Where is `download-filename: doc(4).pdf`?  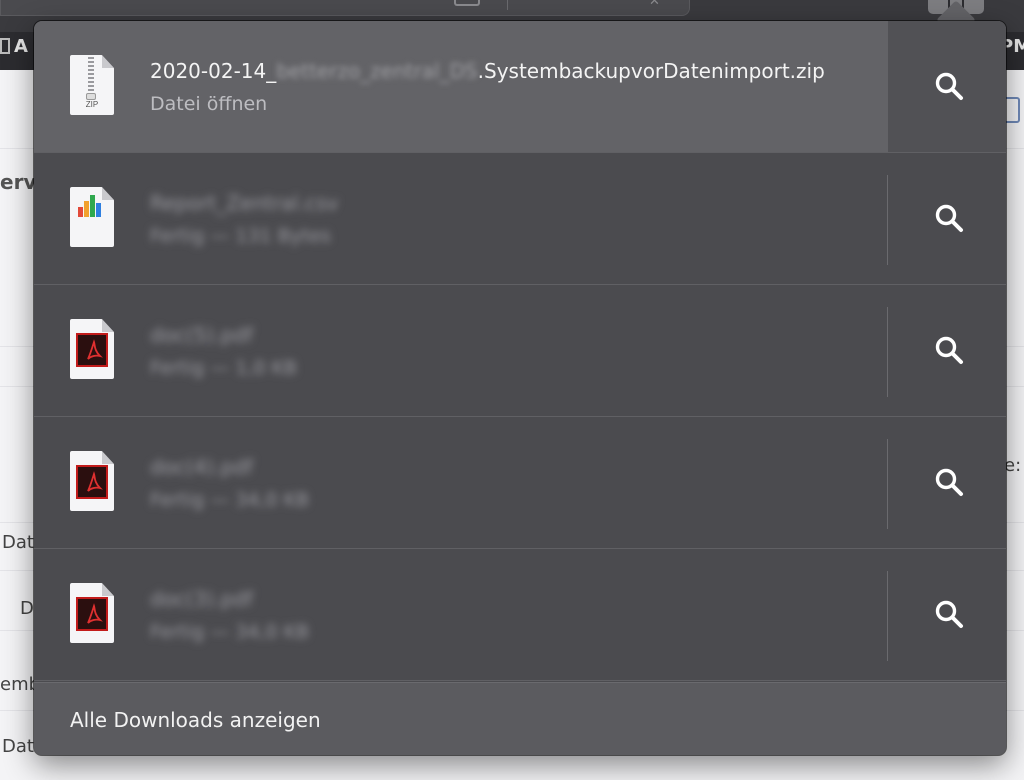 download-filename: doc(4).pdf is located at coordinates (202, 467).